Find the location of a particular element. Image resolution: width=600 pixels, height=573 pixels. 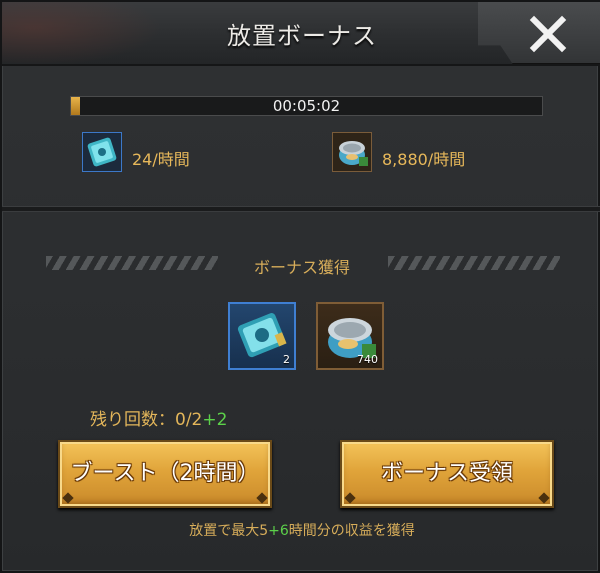

reward-item-food: 740 is located at coordinates (350, 336).